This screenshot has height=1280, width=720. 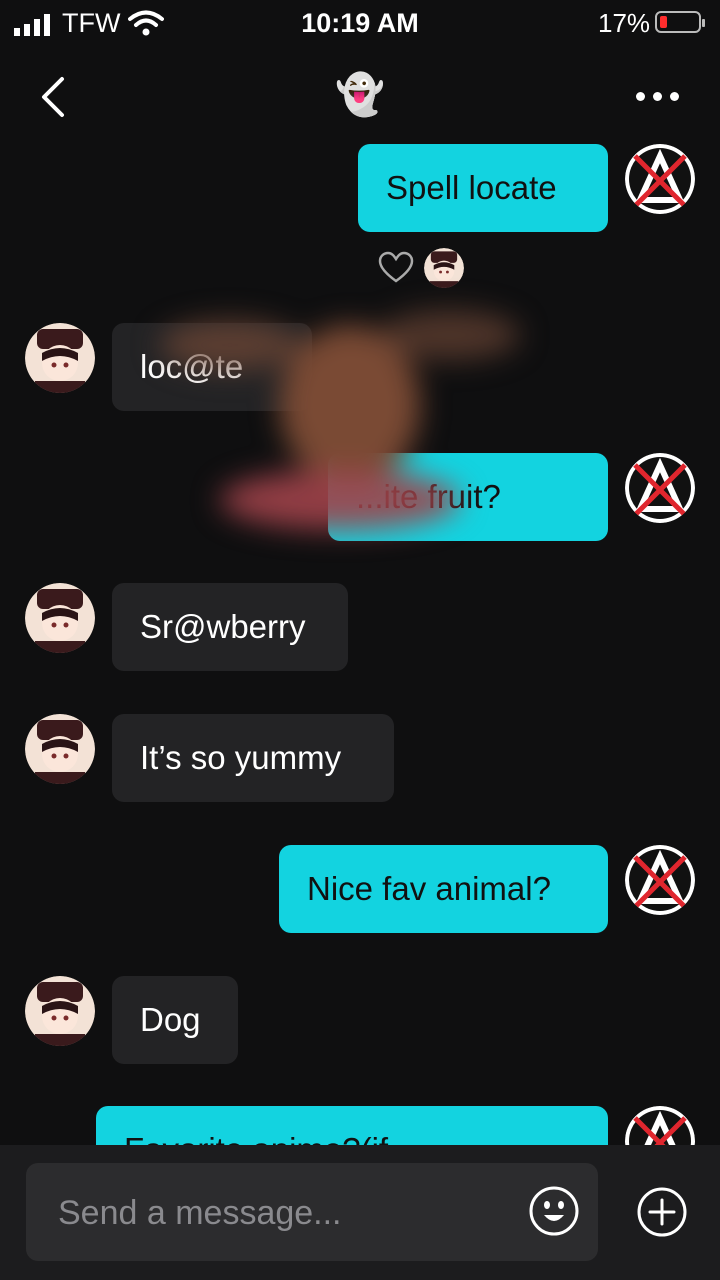 I want to click on emoji-icon, so click(x=554, y=1211).